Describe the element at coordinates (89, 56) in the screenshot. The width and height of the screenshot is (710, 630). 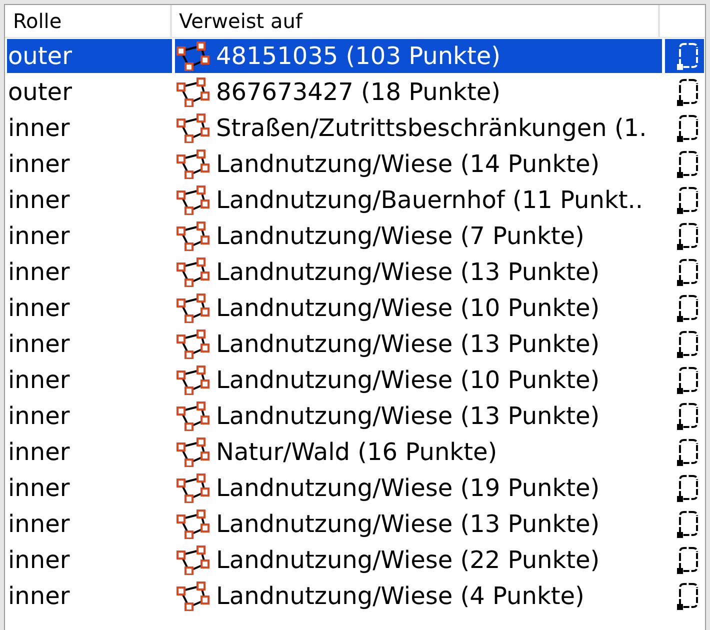
I see `table-cell: outer` at that location.